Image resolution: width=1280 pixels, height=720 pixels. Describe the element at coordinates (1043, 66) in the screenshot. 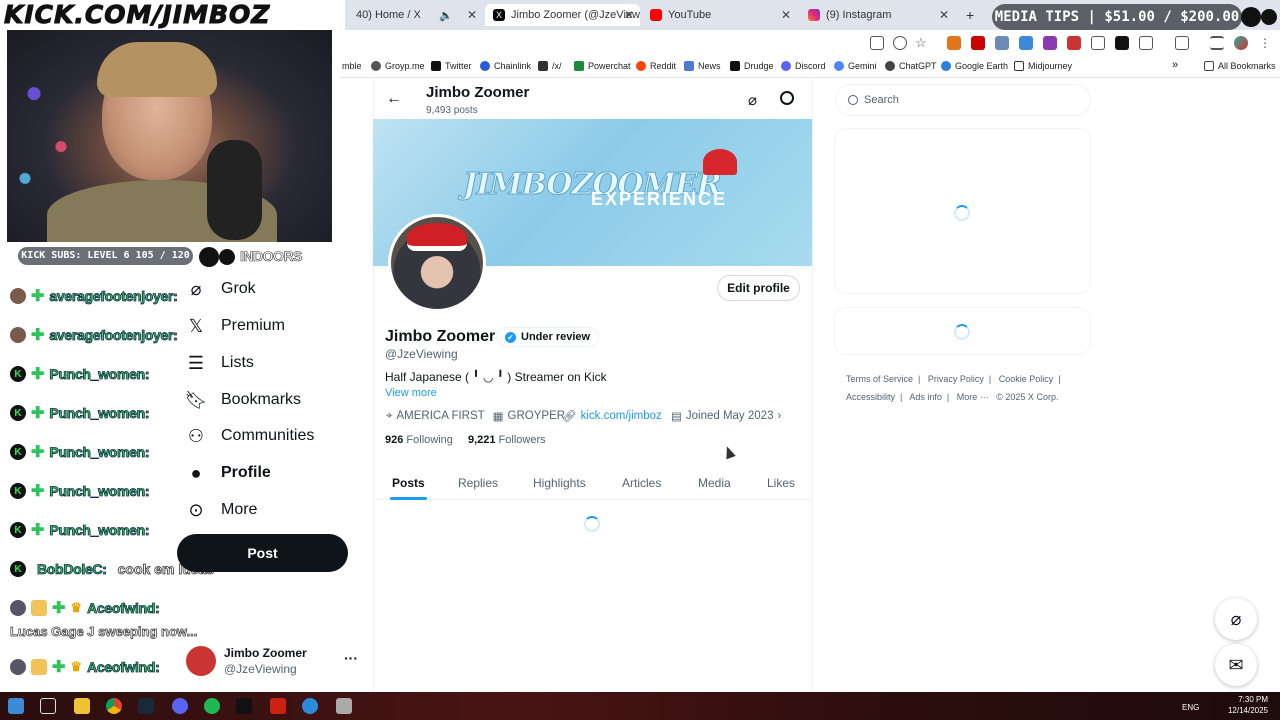

I see `bookmark: Midjourney` at that location.